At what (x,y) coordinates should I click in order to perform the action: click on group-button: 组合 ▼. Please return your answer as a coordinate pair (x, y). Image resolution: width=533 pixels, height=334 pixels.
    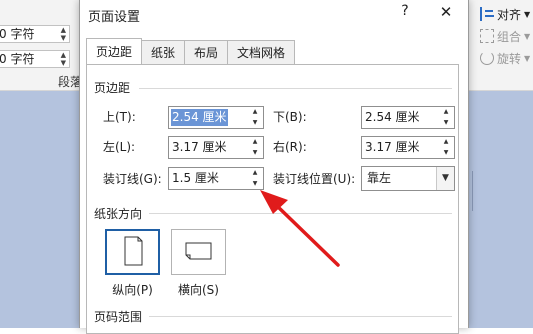
    Looking at the image, I should click on (505, 36).